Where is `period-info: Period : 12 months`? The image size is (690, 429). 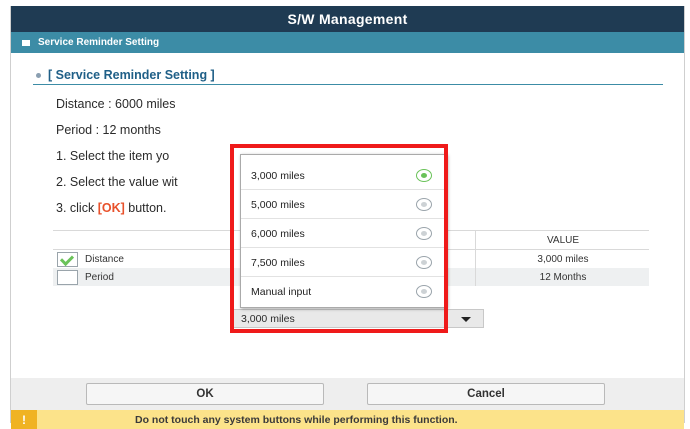
period-info: Period : 12 months is located at coordinates (108, 130).